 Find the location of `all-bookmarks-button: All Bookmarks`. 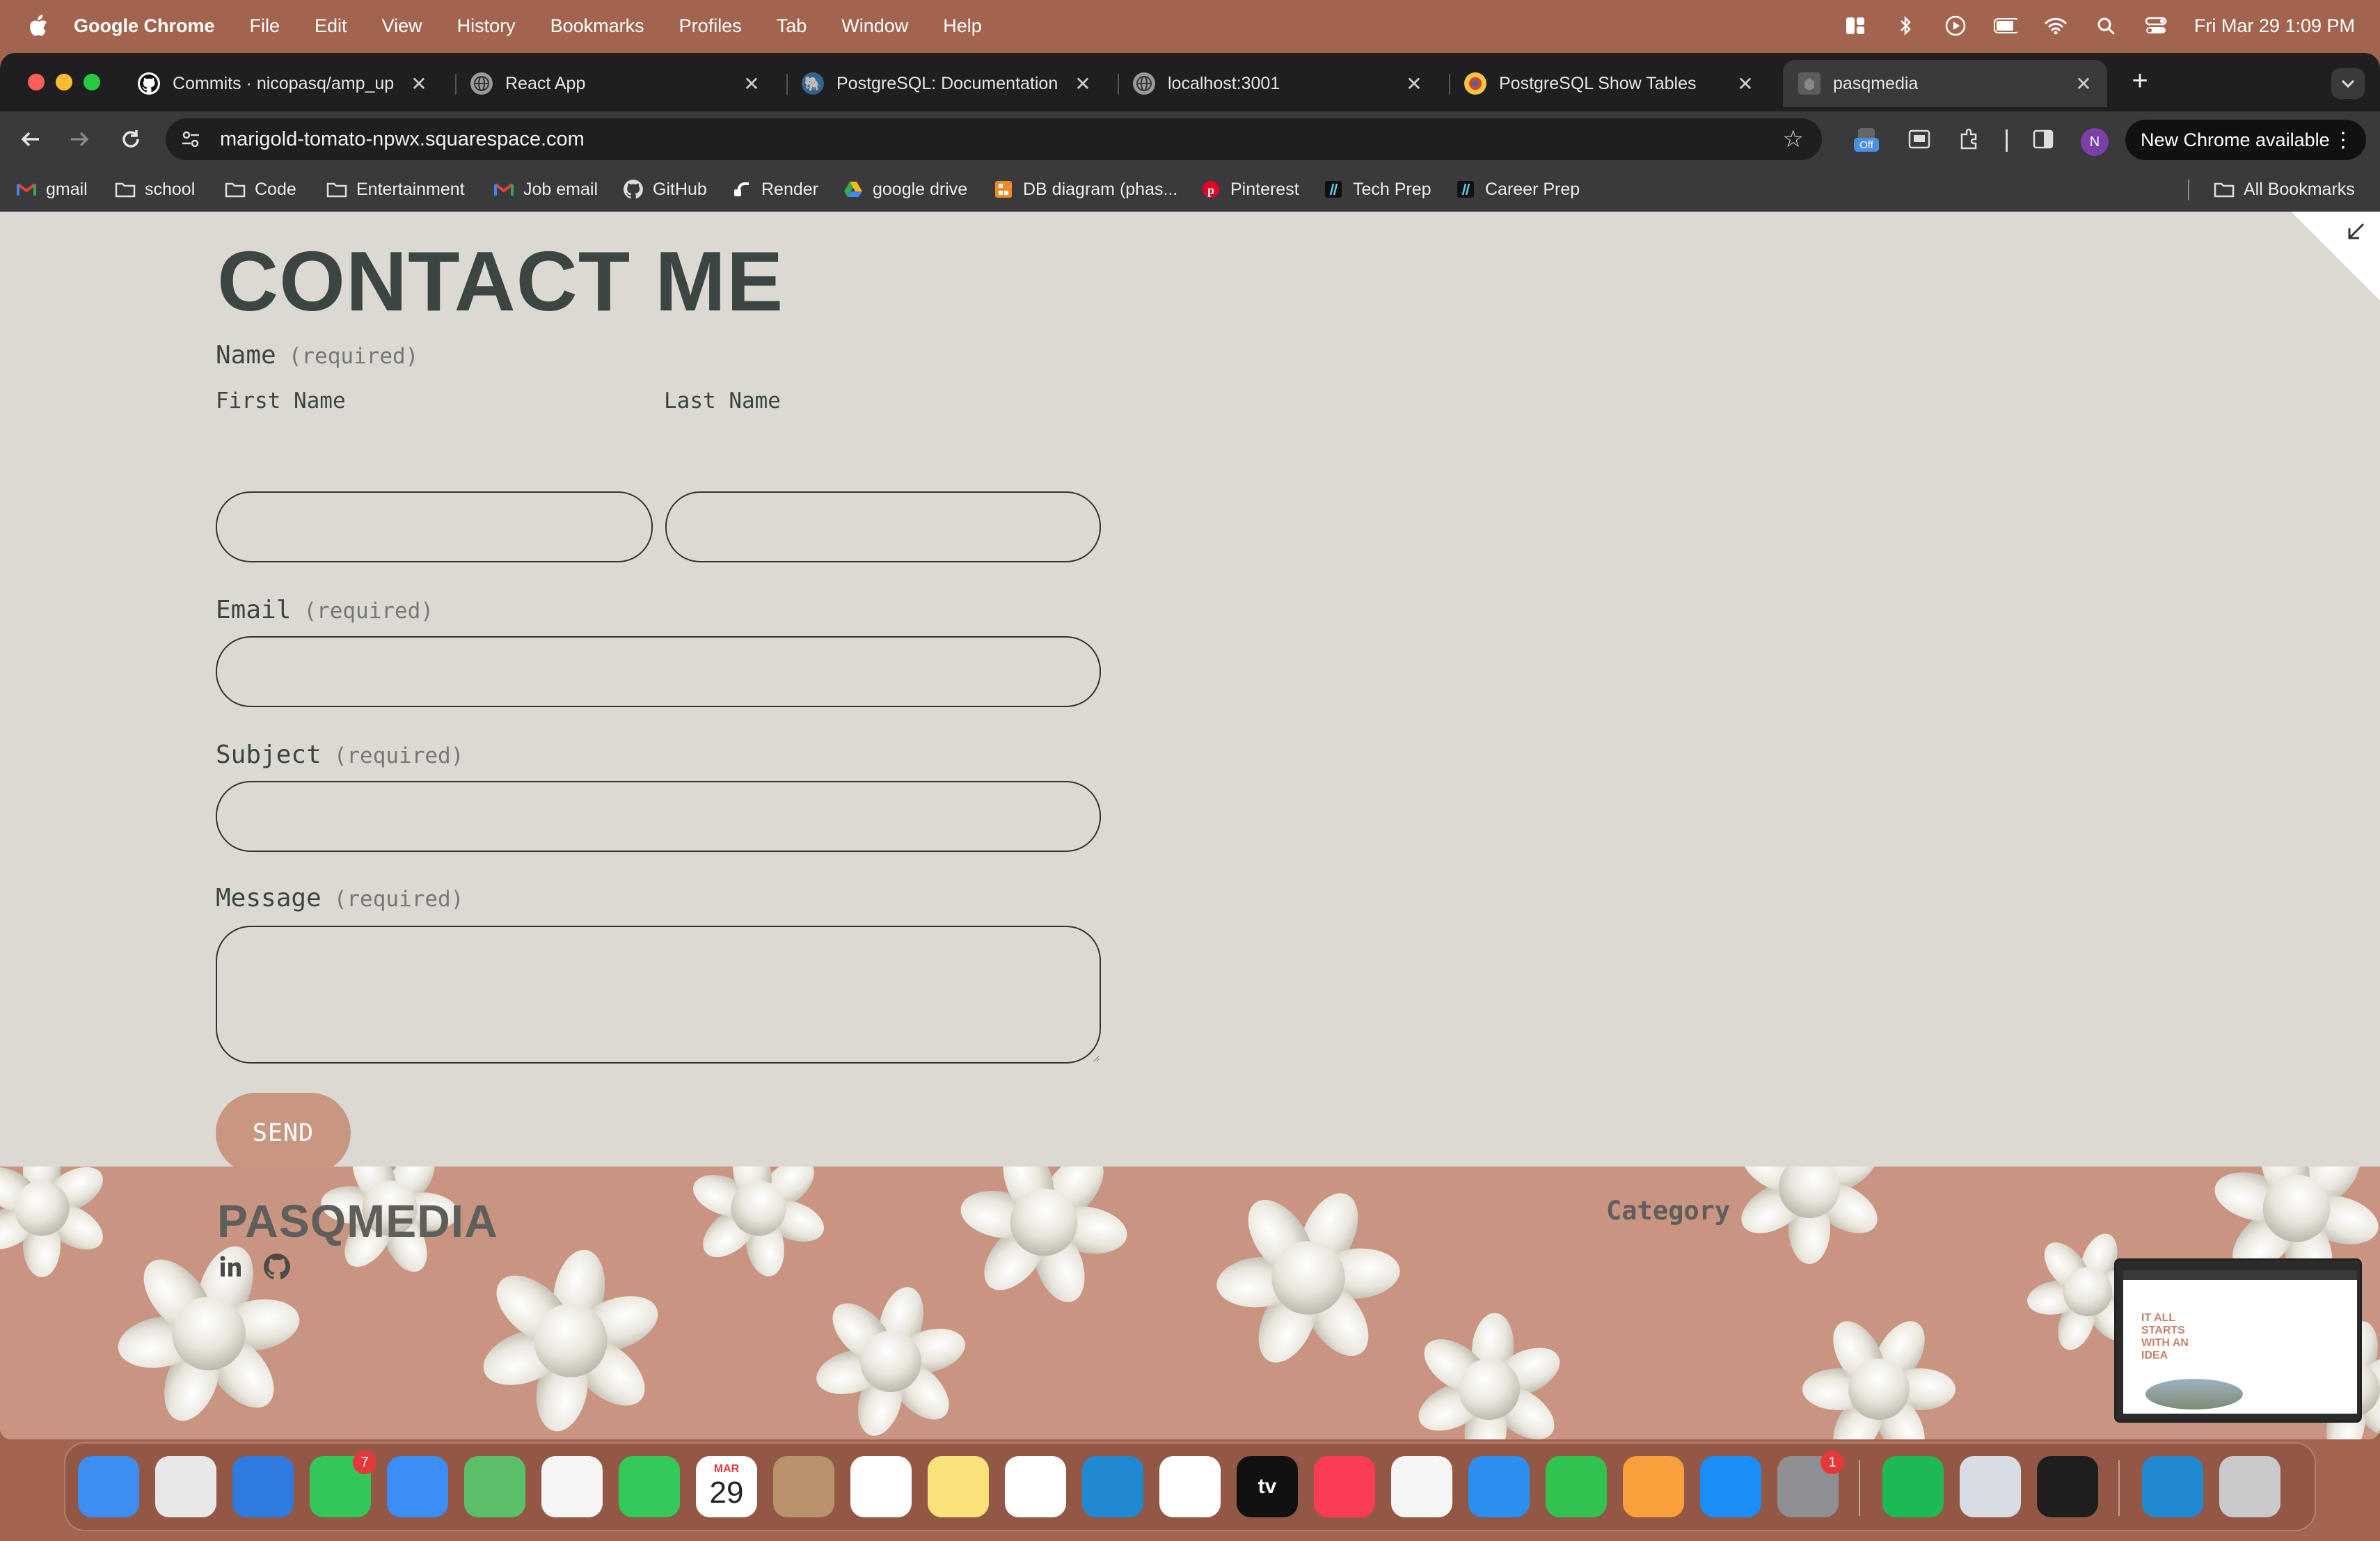

all-bookmarks-button: All Bookmarks is located at coordinates (2284, 189).